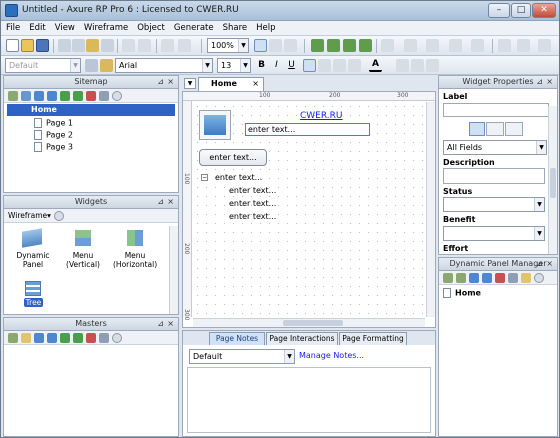 The width and height of the screenshot is (560, 438). What do you see at coordinates (144, 45) in the screenshot?
I see `redo-icon` at bounding box center [144, 45].